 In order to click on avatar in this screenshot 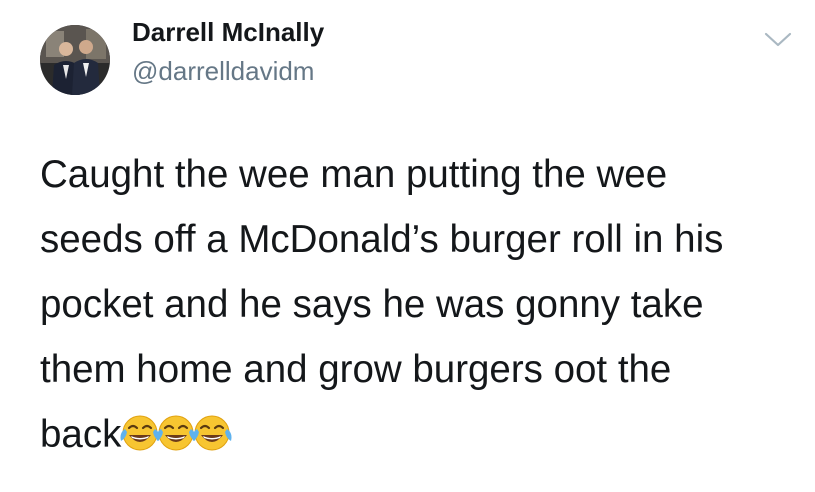, I will do `click(75, 60)`.